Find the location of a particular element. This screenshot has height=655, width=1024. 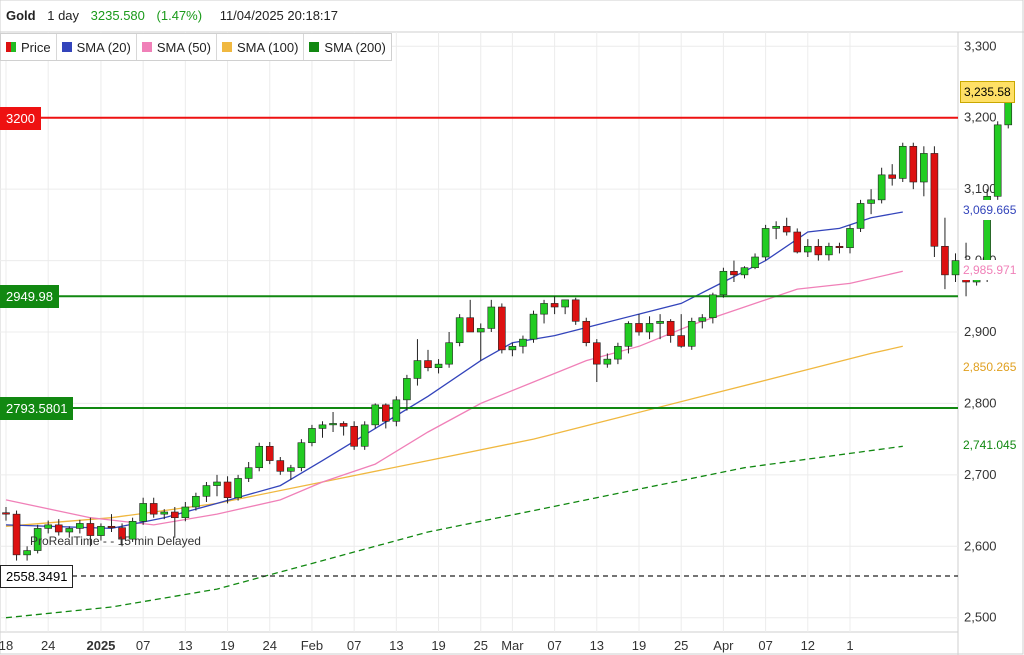

x-tick-label: 12 is located at coordinates (808, 645).